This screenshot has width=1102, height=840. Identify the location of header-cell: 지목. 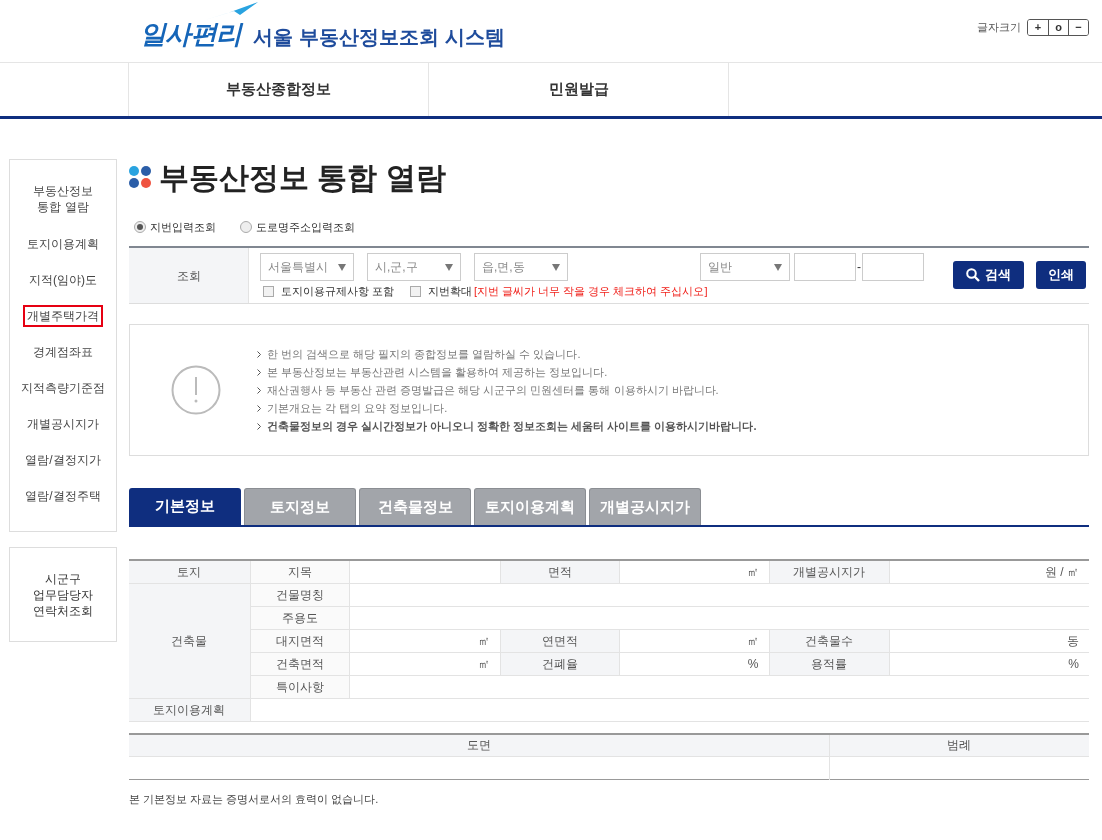
(299, 571).